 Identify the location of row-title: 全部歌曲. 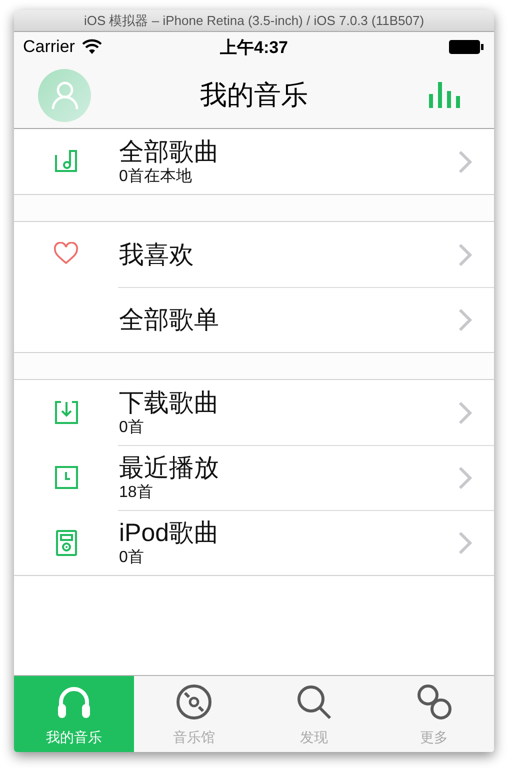
(169, 152).